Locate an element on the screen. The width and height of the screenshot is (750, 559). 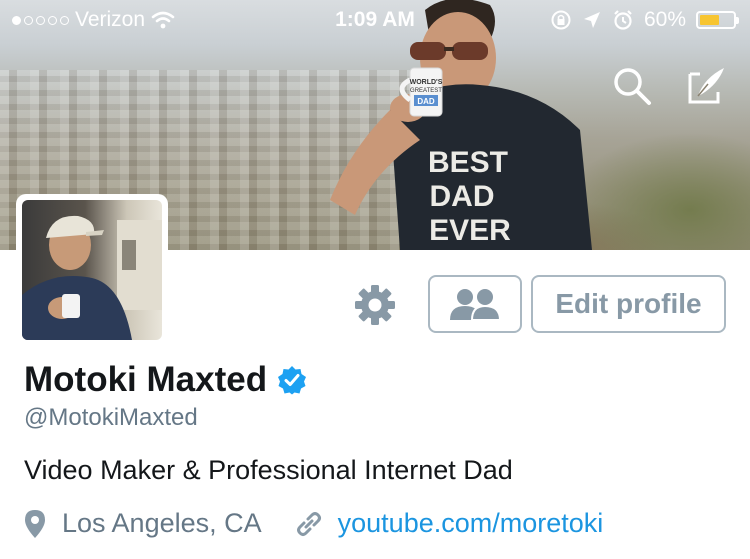
location-arrow-icon is located at coordinates (591, 20).